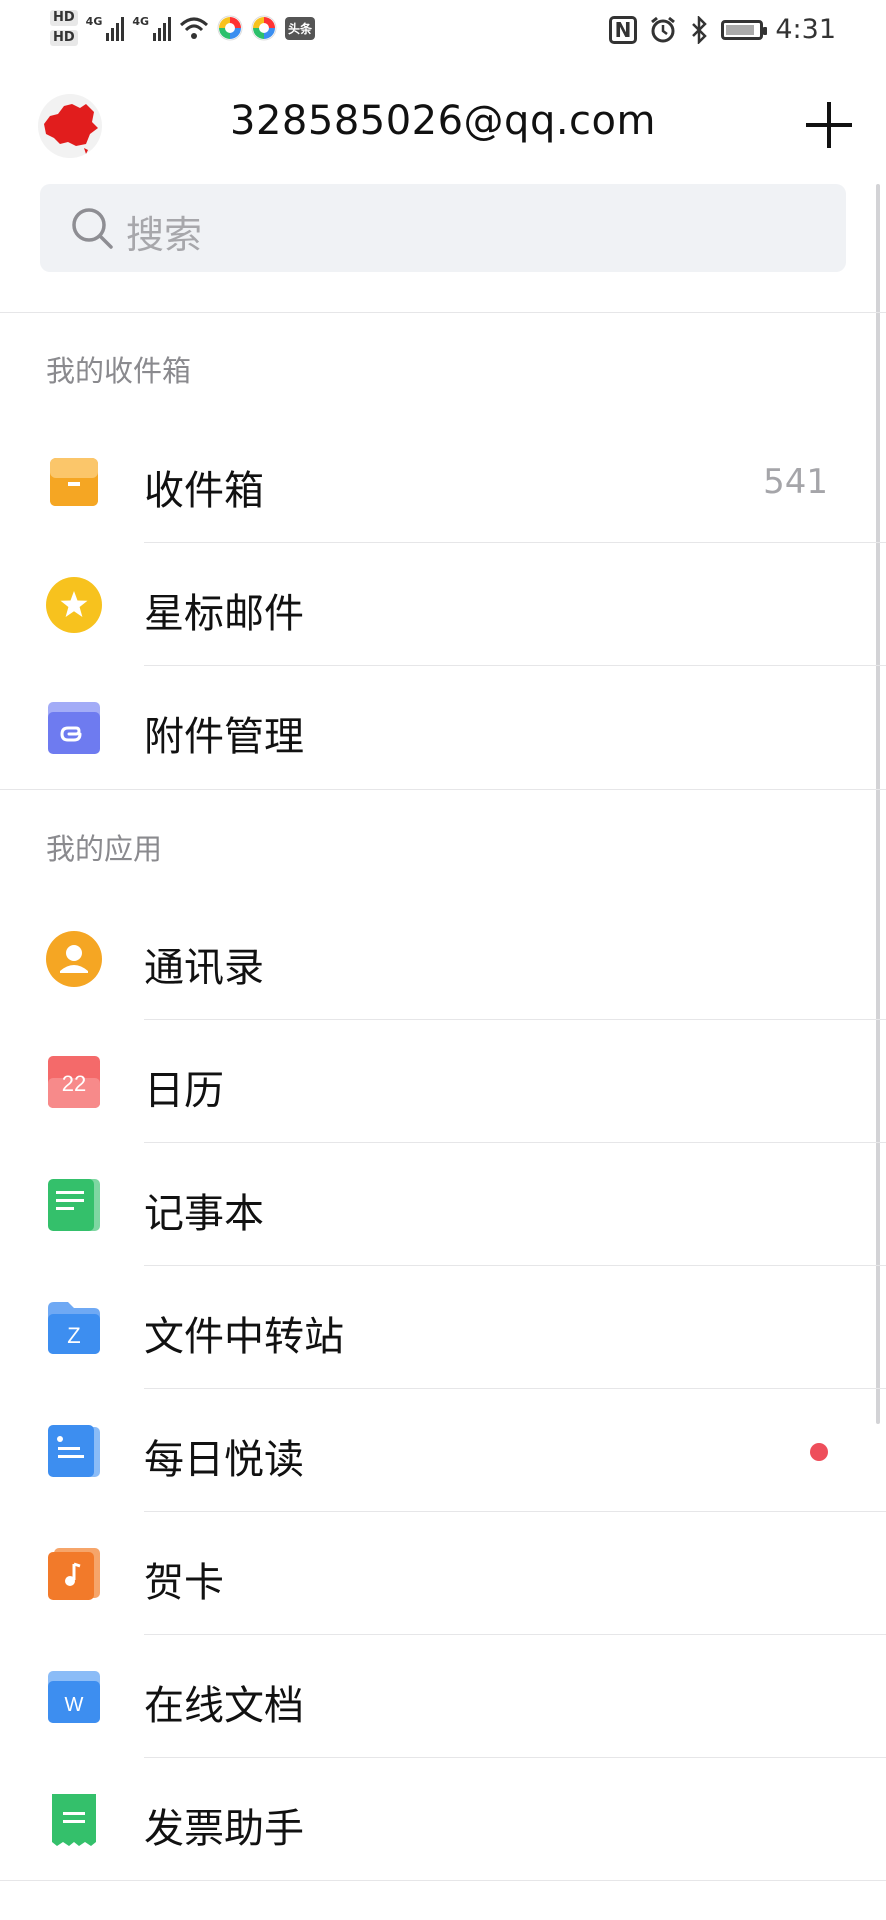  What do you see at coordinates (300, 28) in the screenshot?
I see `toutiao-app-icon: 头条` at bounding box center [300, 28].